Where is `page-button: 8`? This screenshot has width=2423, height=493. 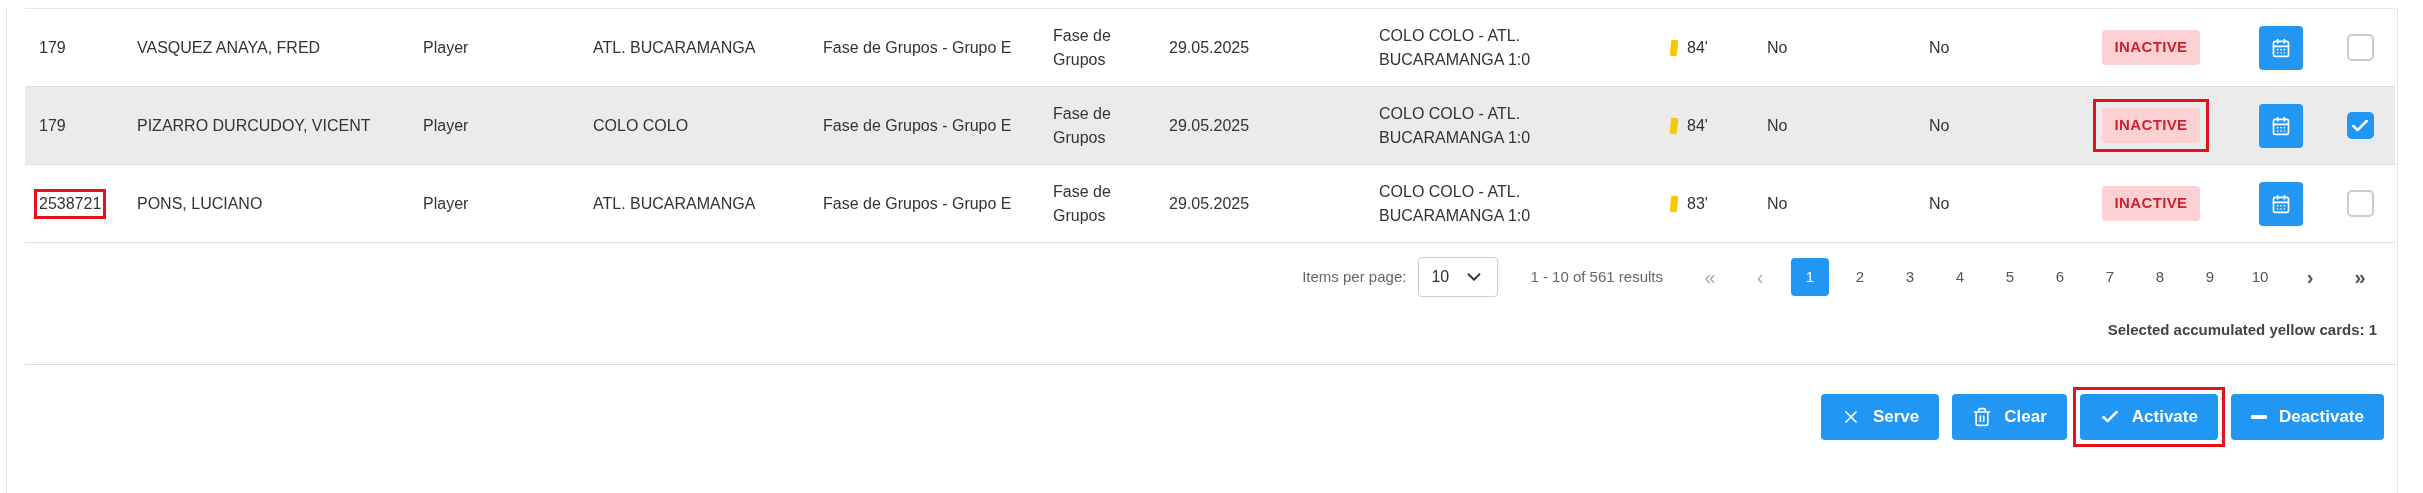
page-button: 8 is located at coordinates (2160, 277).